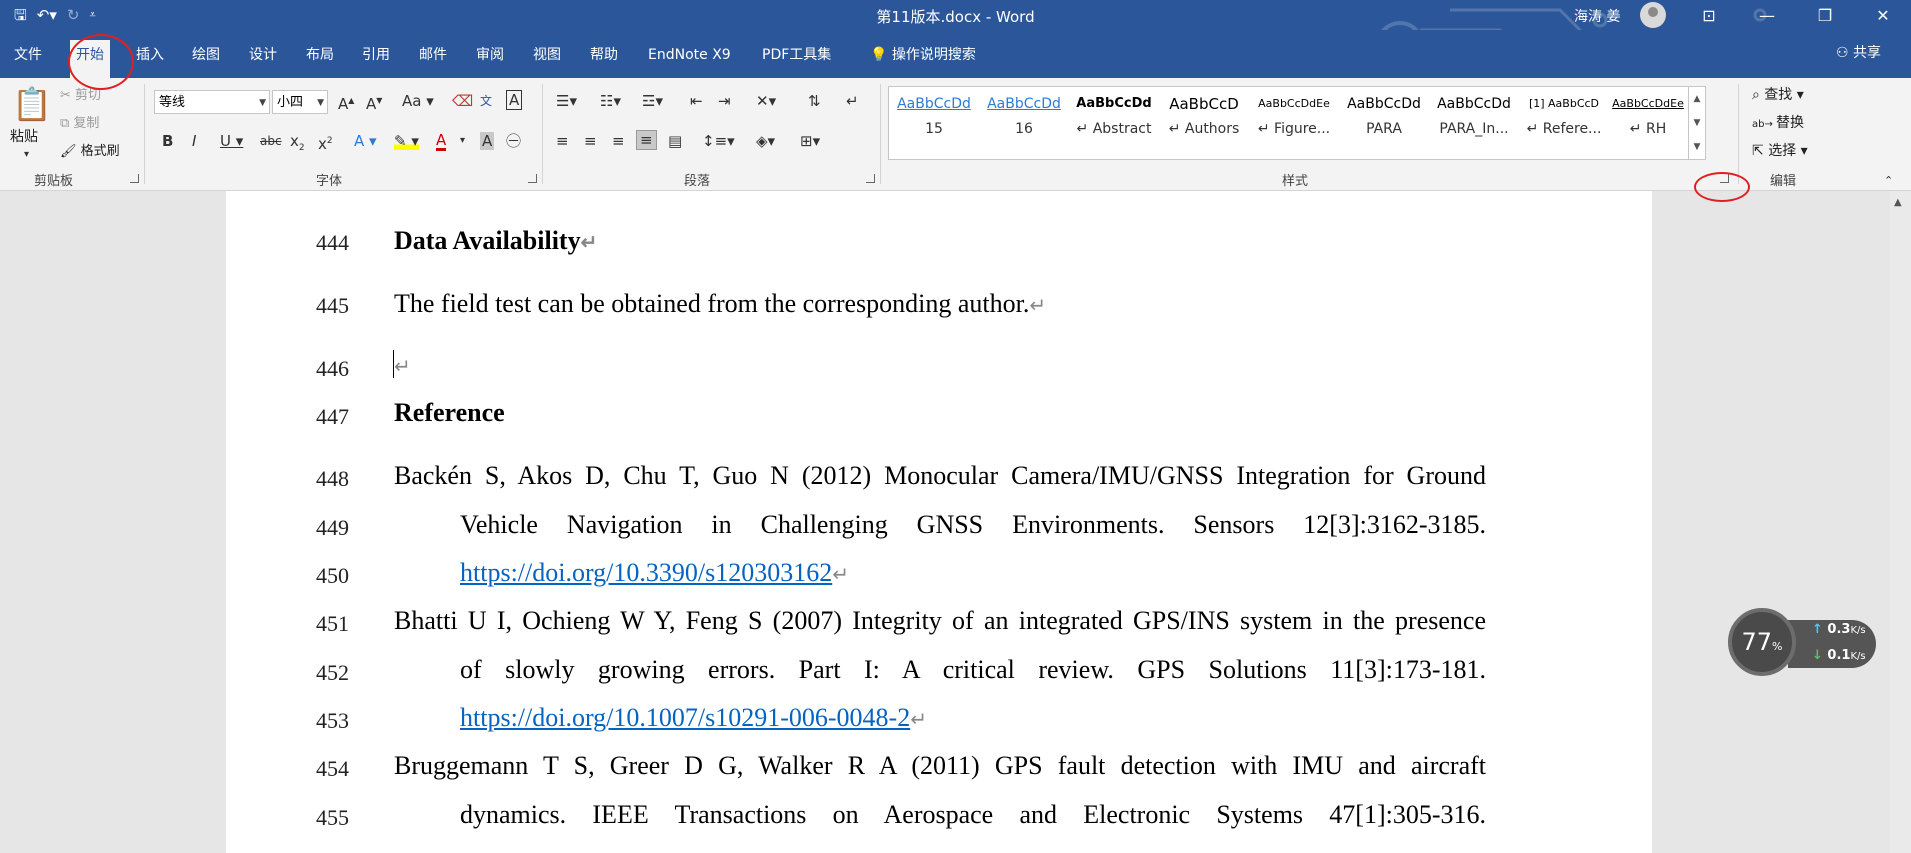 This screenshot has height=853, width=1911. Describe the element at coordinates (332, 623) in the screenshot. I see `line-number: 451` at that location.